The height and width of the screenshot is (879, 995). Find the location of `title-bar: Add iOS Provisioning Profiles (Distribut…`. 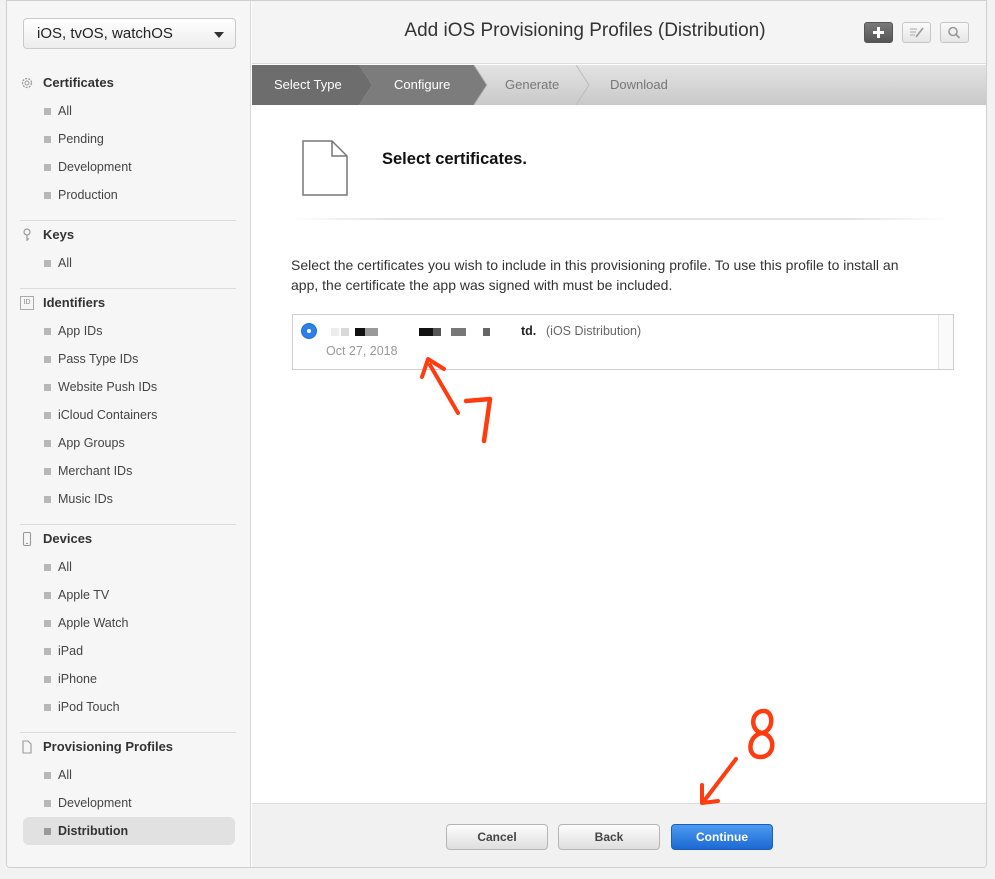

title-bar: Add iOS Provisioning Profiles (Distribut… is located at coordinates (619, 32).